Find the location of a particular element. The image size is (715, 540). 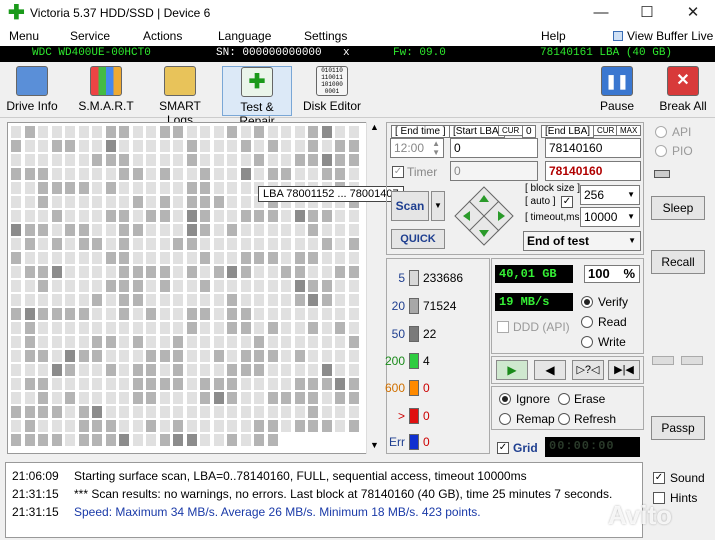

drive-firmware: Fw: 09.0 is located at coordinates (419, 53).